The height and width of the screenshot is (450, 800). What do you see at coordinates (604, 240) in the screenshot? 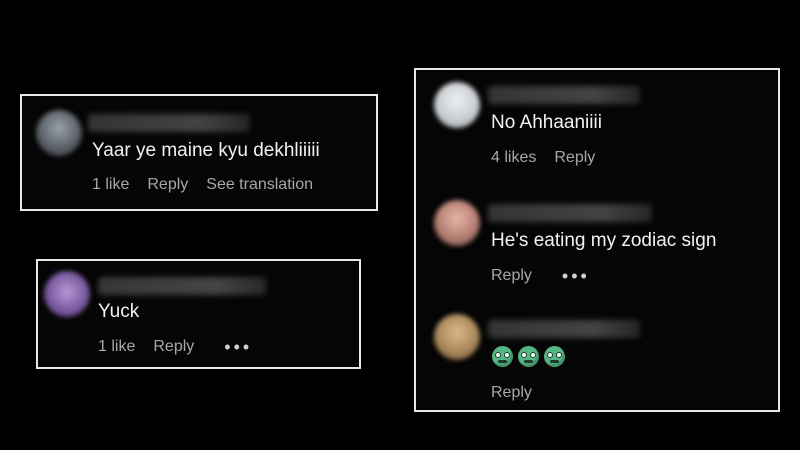
I see `comment-text: He's eating my zodiac sign` at bounding box center [604, 240].